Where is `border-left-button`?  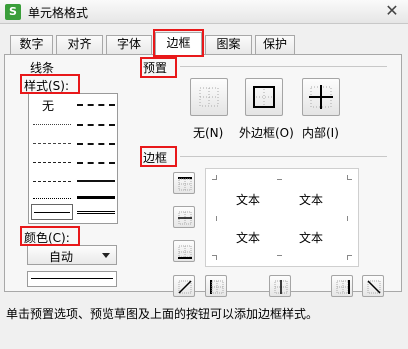
border-left-button is located at coordinates (216, 286).